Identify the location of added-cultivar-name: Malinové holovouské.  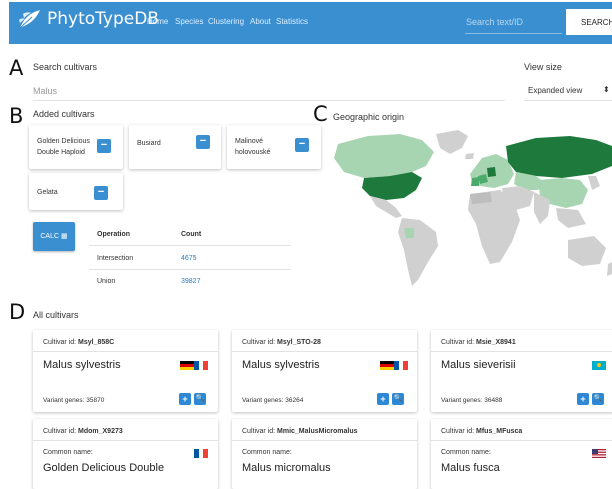
(253, 147).